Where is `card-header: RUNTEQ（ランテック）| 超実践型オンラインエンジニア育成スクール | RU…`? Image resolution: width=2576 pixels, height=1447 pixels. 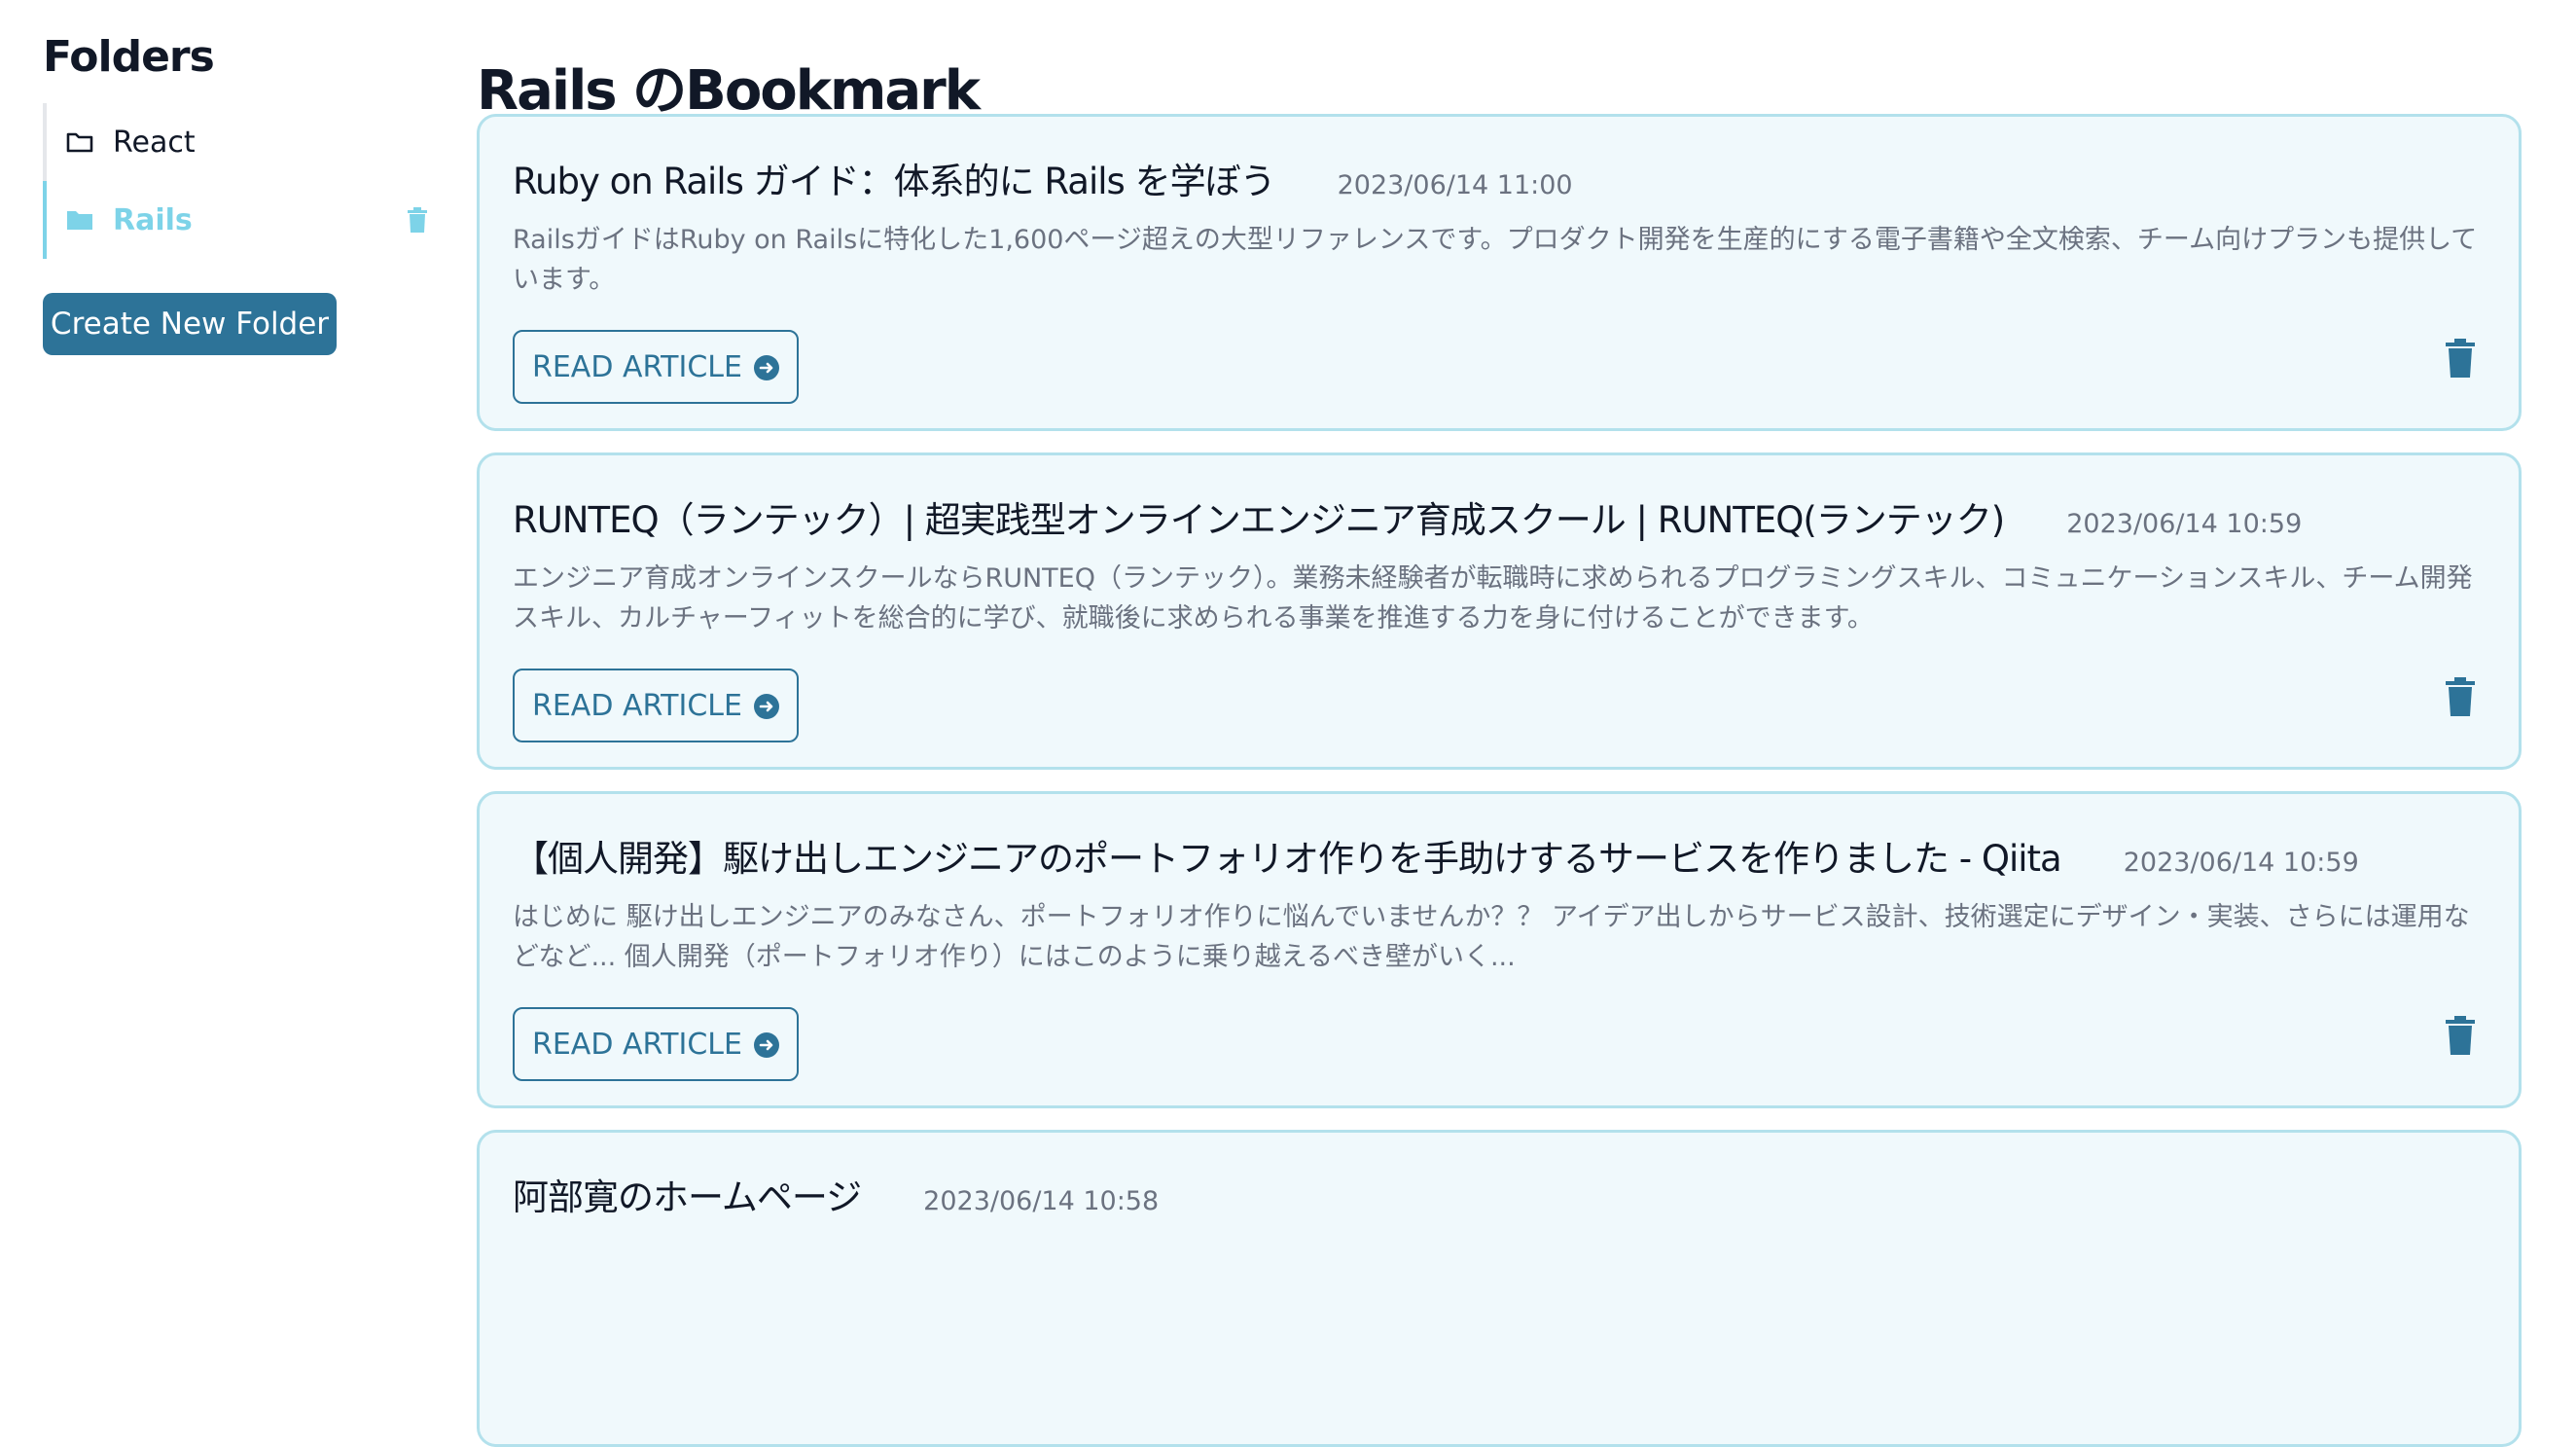 card-header: RUNTEQ（ランテック）| 超実践型オンラインエンジニア育成スクール | RU… is located at coordinates (1501, 516).